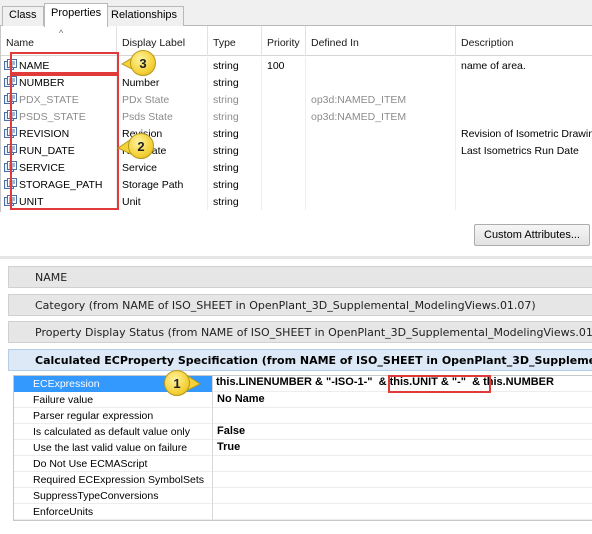 Image resolution: width=592 pixels, height=534 pixels. What do you see at coordinates (76, 15) in the screenshot?
I see `tab-properties: Properties` at bounding box center [76, 15].